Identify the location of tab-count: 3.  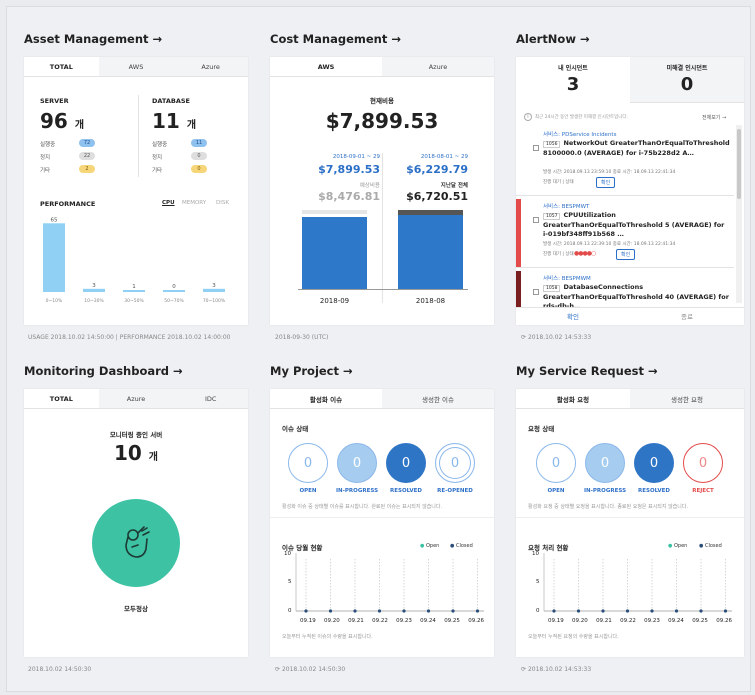
(573, 84).